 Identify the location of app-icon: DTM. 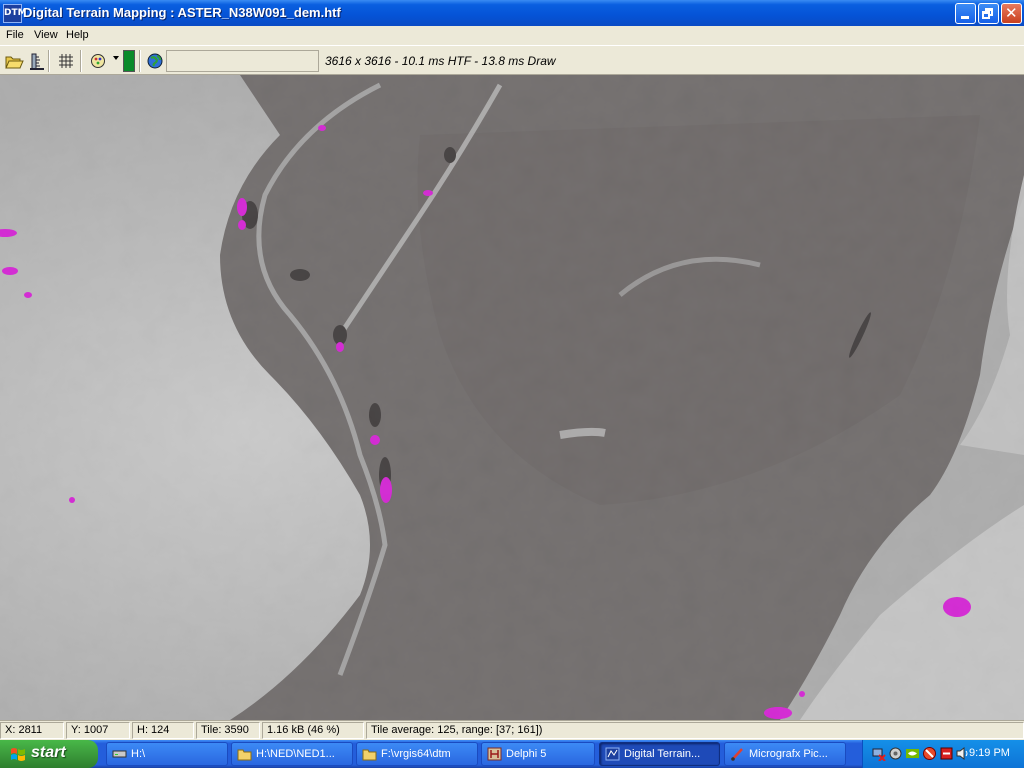
(15, 13).